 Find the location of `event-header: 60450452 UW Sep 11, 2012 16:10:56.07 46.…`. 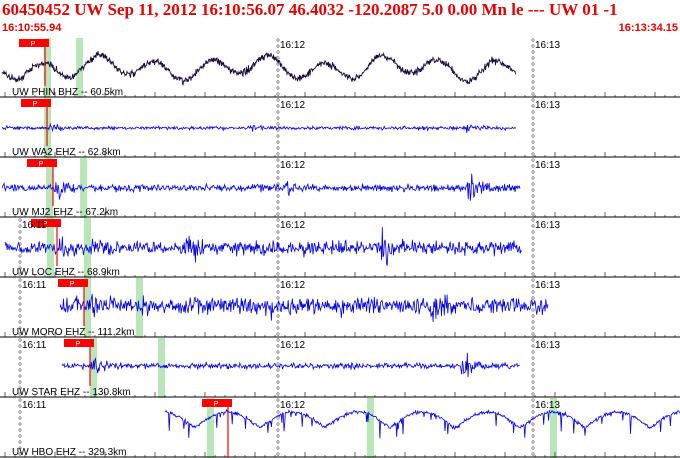

event-header: 60450452 UW Sep 11, 2012 16:10:56.07 46.… is located at coordinates (340, 19).